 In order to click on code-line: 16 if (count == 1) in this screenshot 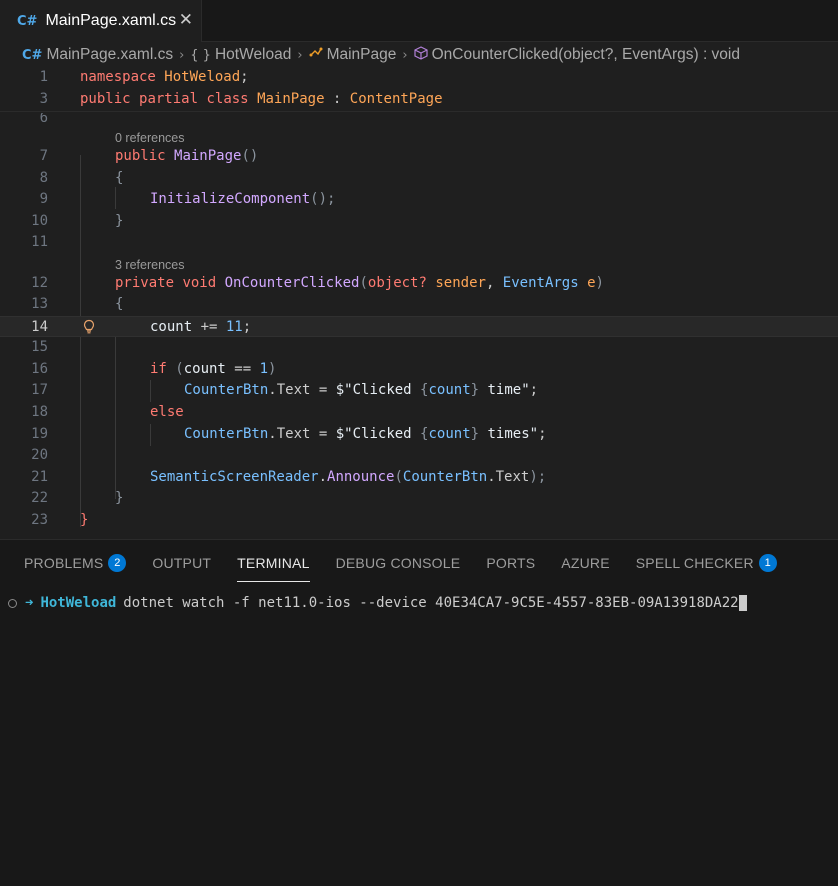, I will do `click(154, 368)`.